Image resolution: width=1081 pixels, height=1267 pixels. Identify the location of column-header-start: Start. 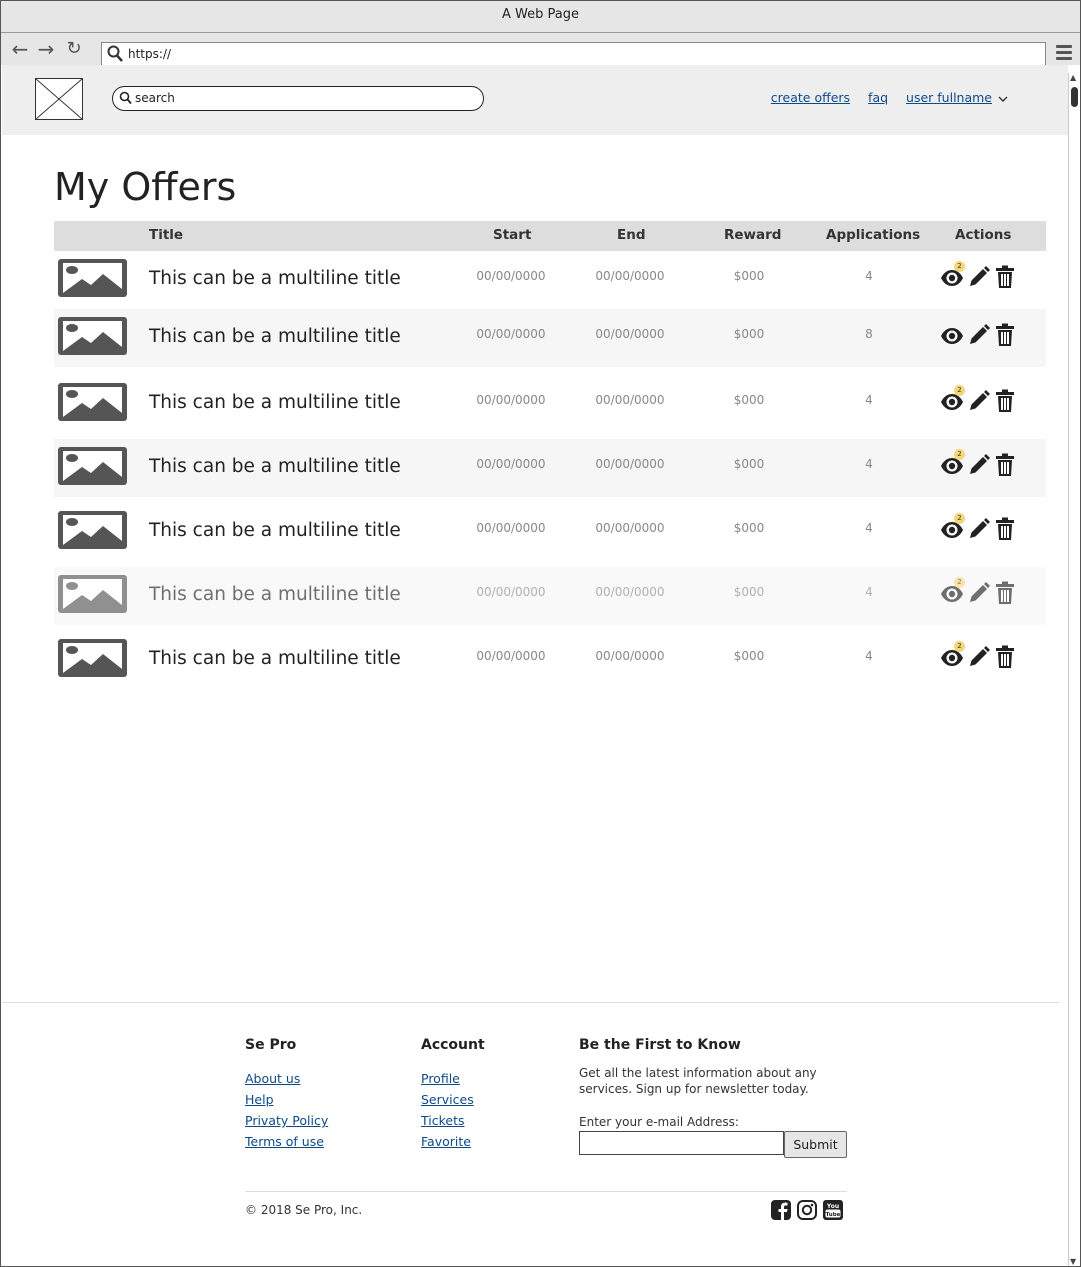
(512, 235).